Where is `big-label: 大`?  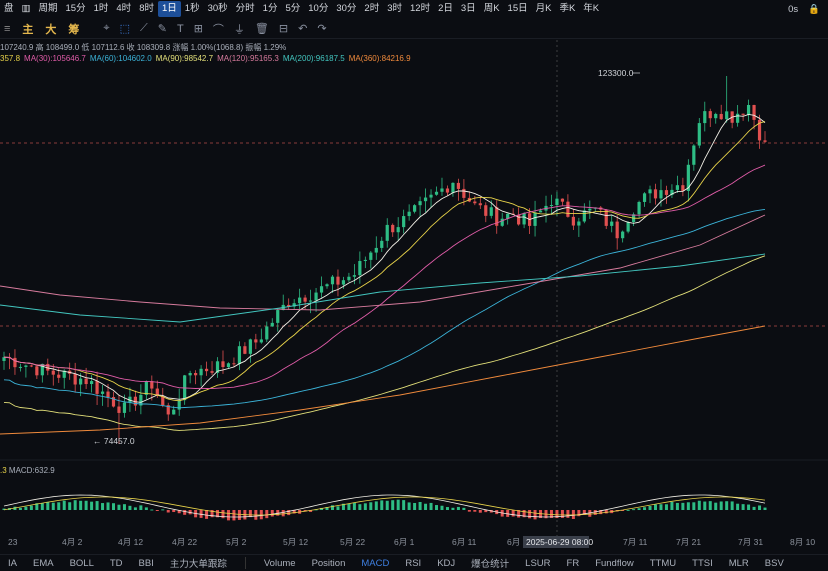
big-label: 大 is located at coordinates (50, 29).